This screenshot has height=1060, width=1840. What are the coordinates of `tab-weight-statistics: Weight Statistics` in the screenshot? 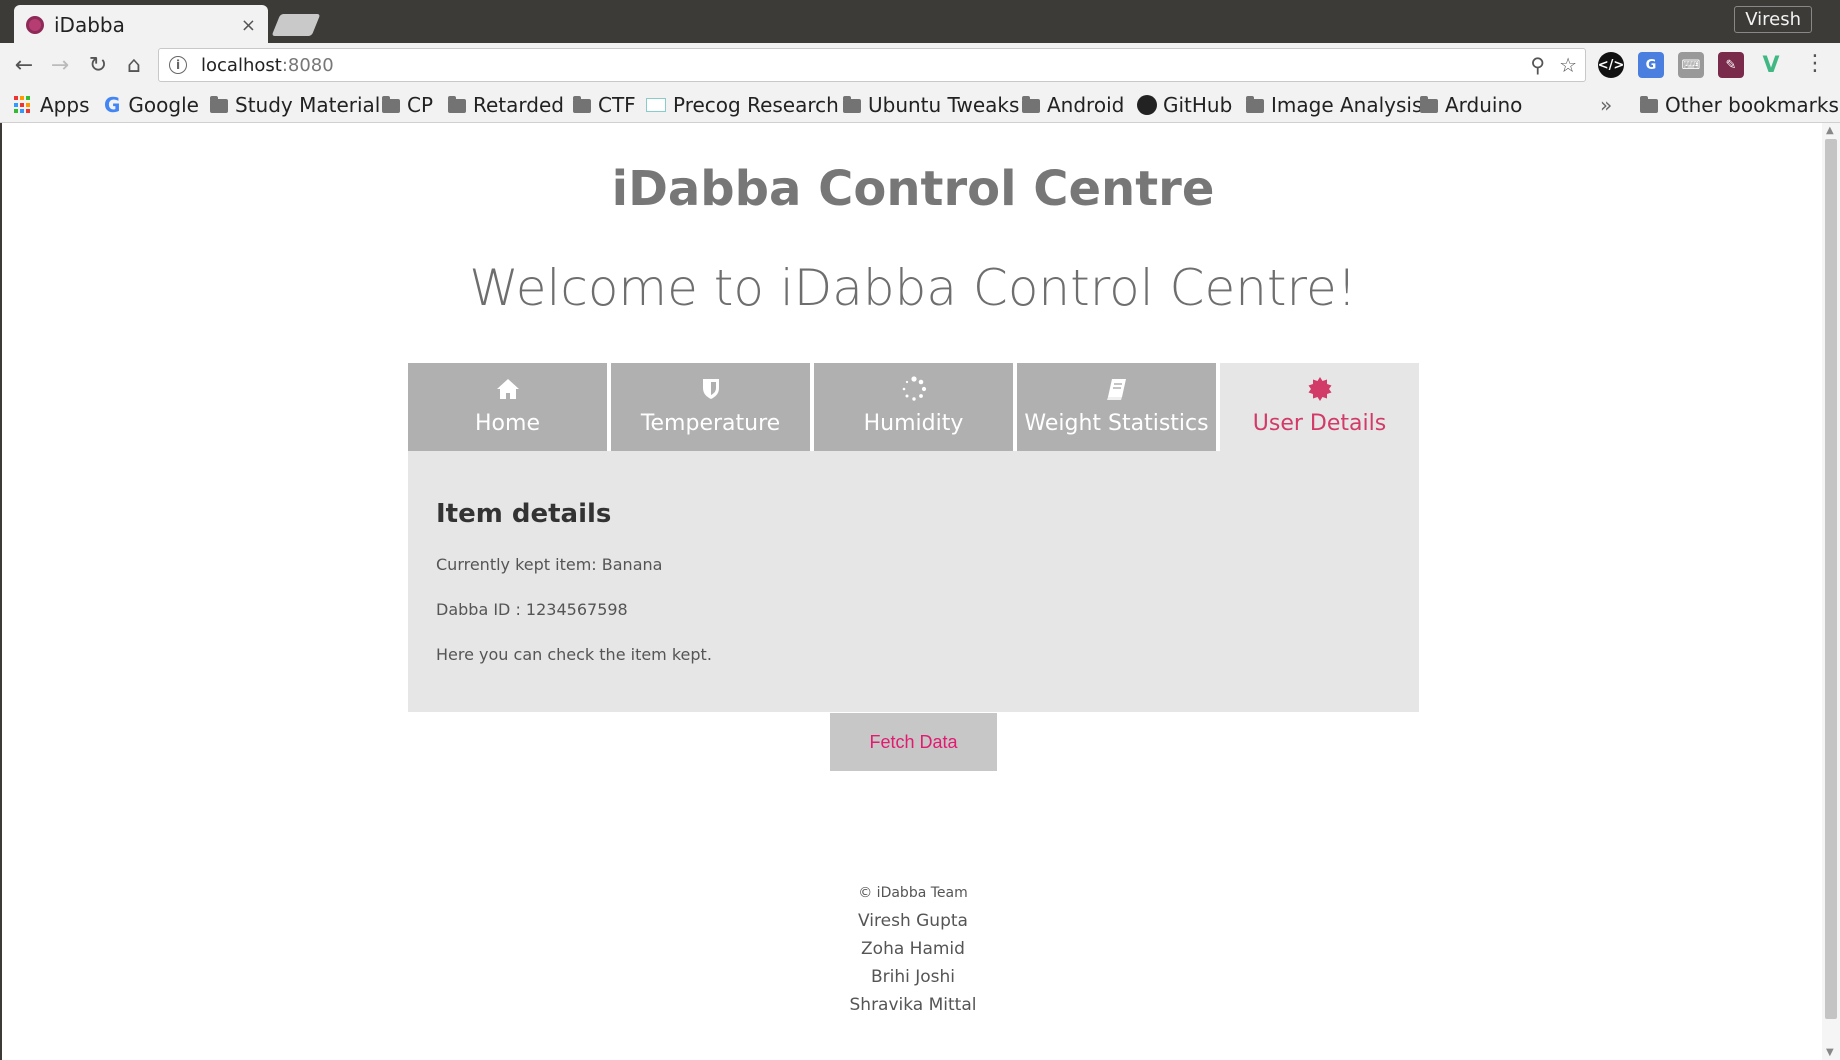 It's located at (1116, 407).